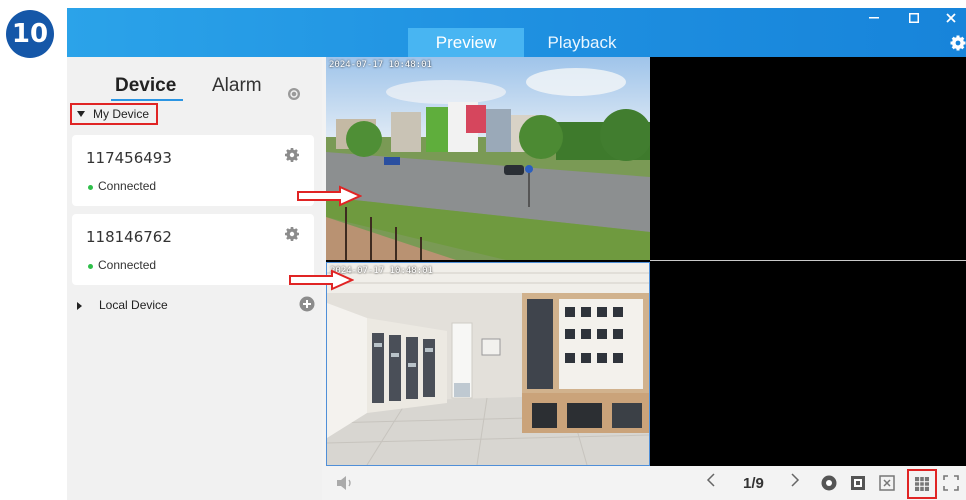  Describe the element at coordinates (874, 18) in the screenshot. I see `minimize-icon` at that location.